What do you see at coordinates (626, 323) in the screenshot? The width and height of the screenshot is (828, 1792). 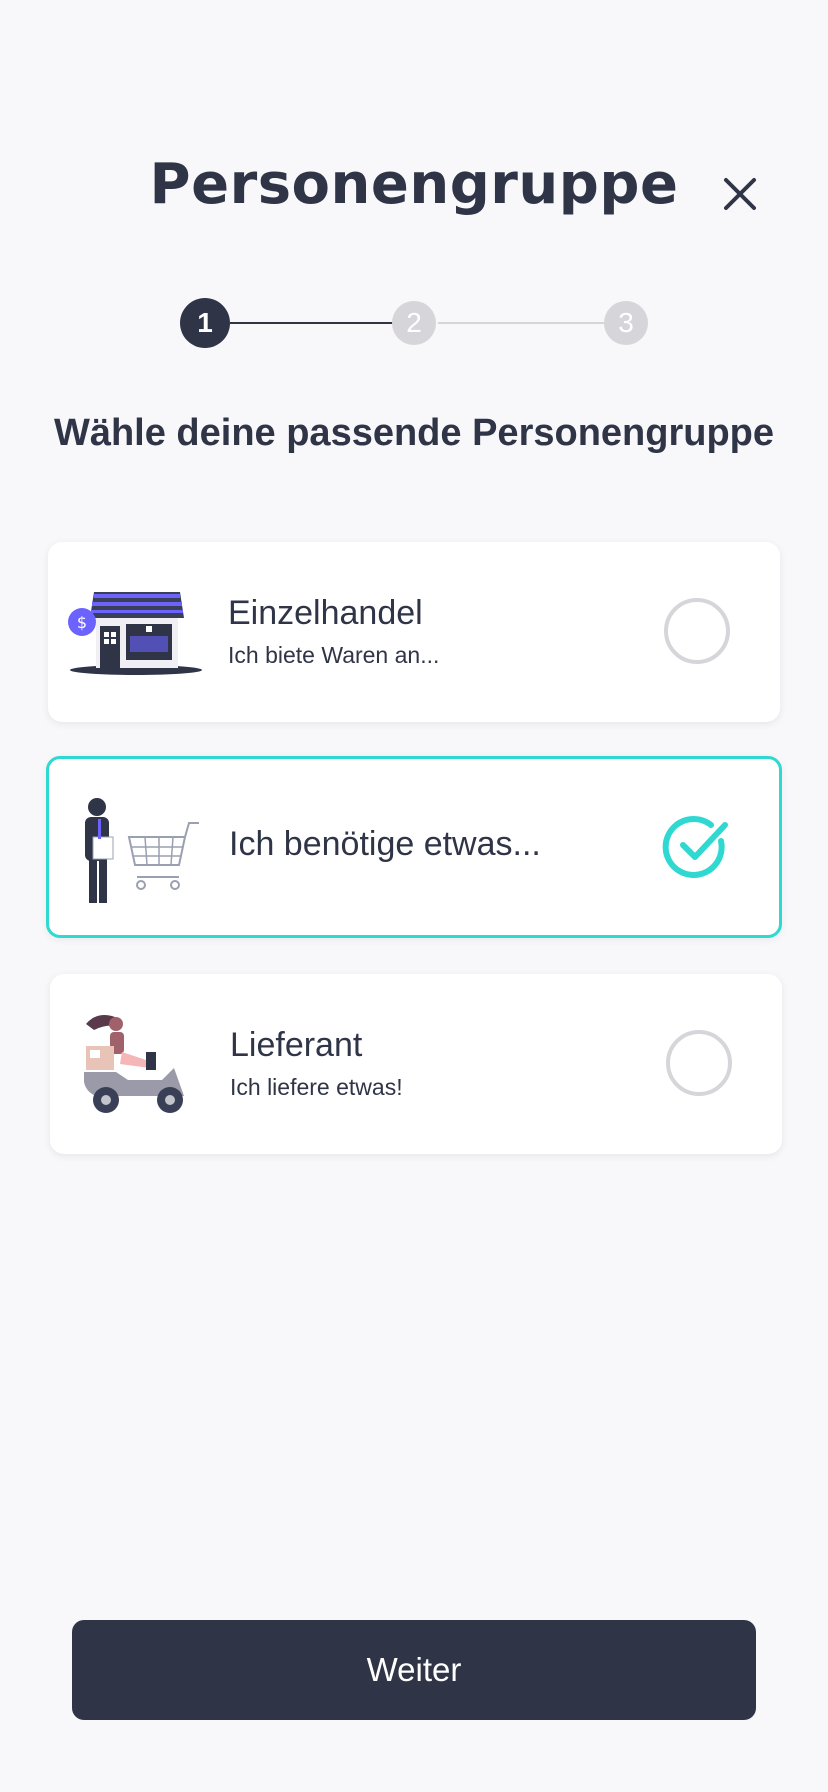 I see `step-3: 3` at bounding box center [626, 323].